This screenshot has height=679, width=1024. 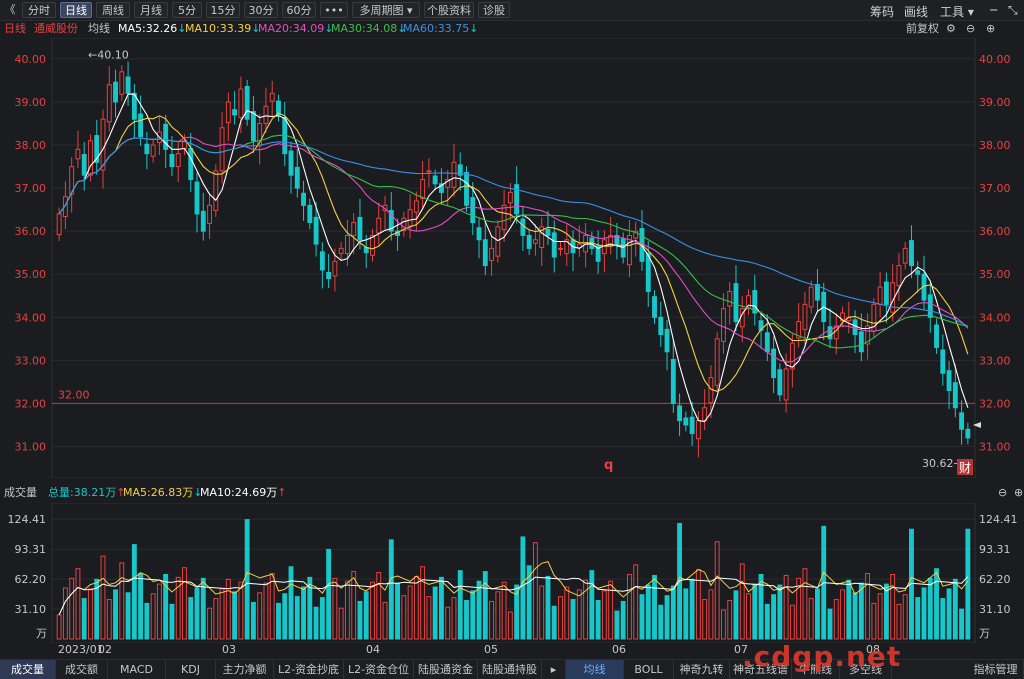 What do you see at coordinates (369, 28) in the screenshot?
I see `ma30-label: MA30:34.08↓` at bounding box center [369, 28].